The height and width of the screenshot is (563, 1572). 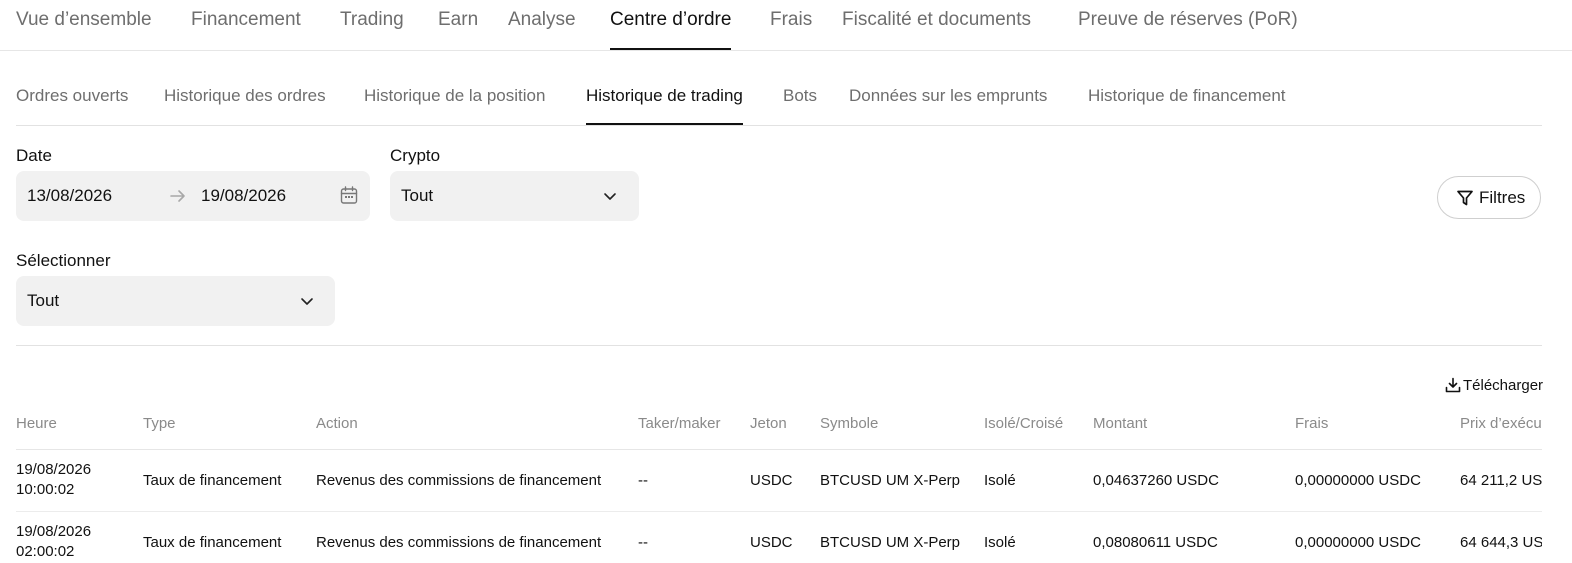 What do you see at coordinates (175, 301) in the screenshot?
I see `type-select: Tout` at bounding box center [175, 301].